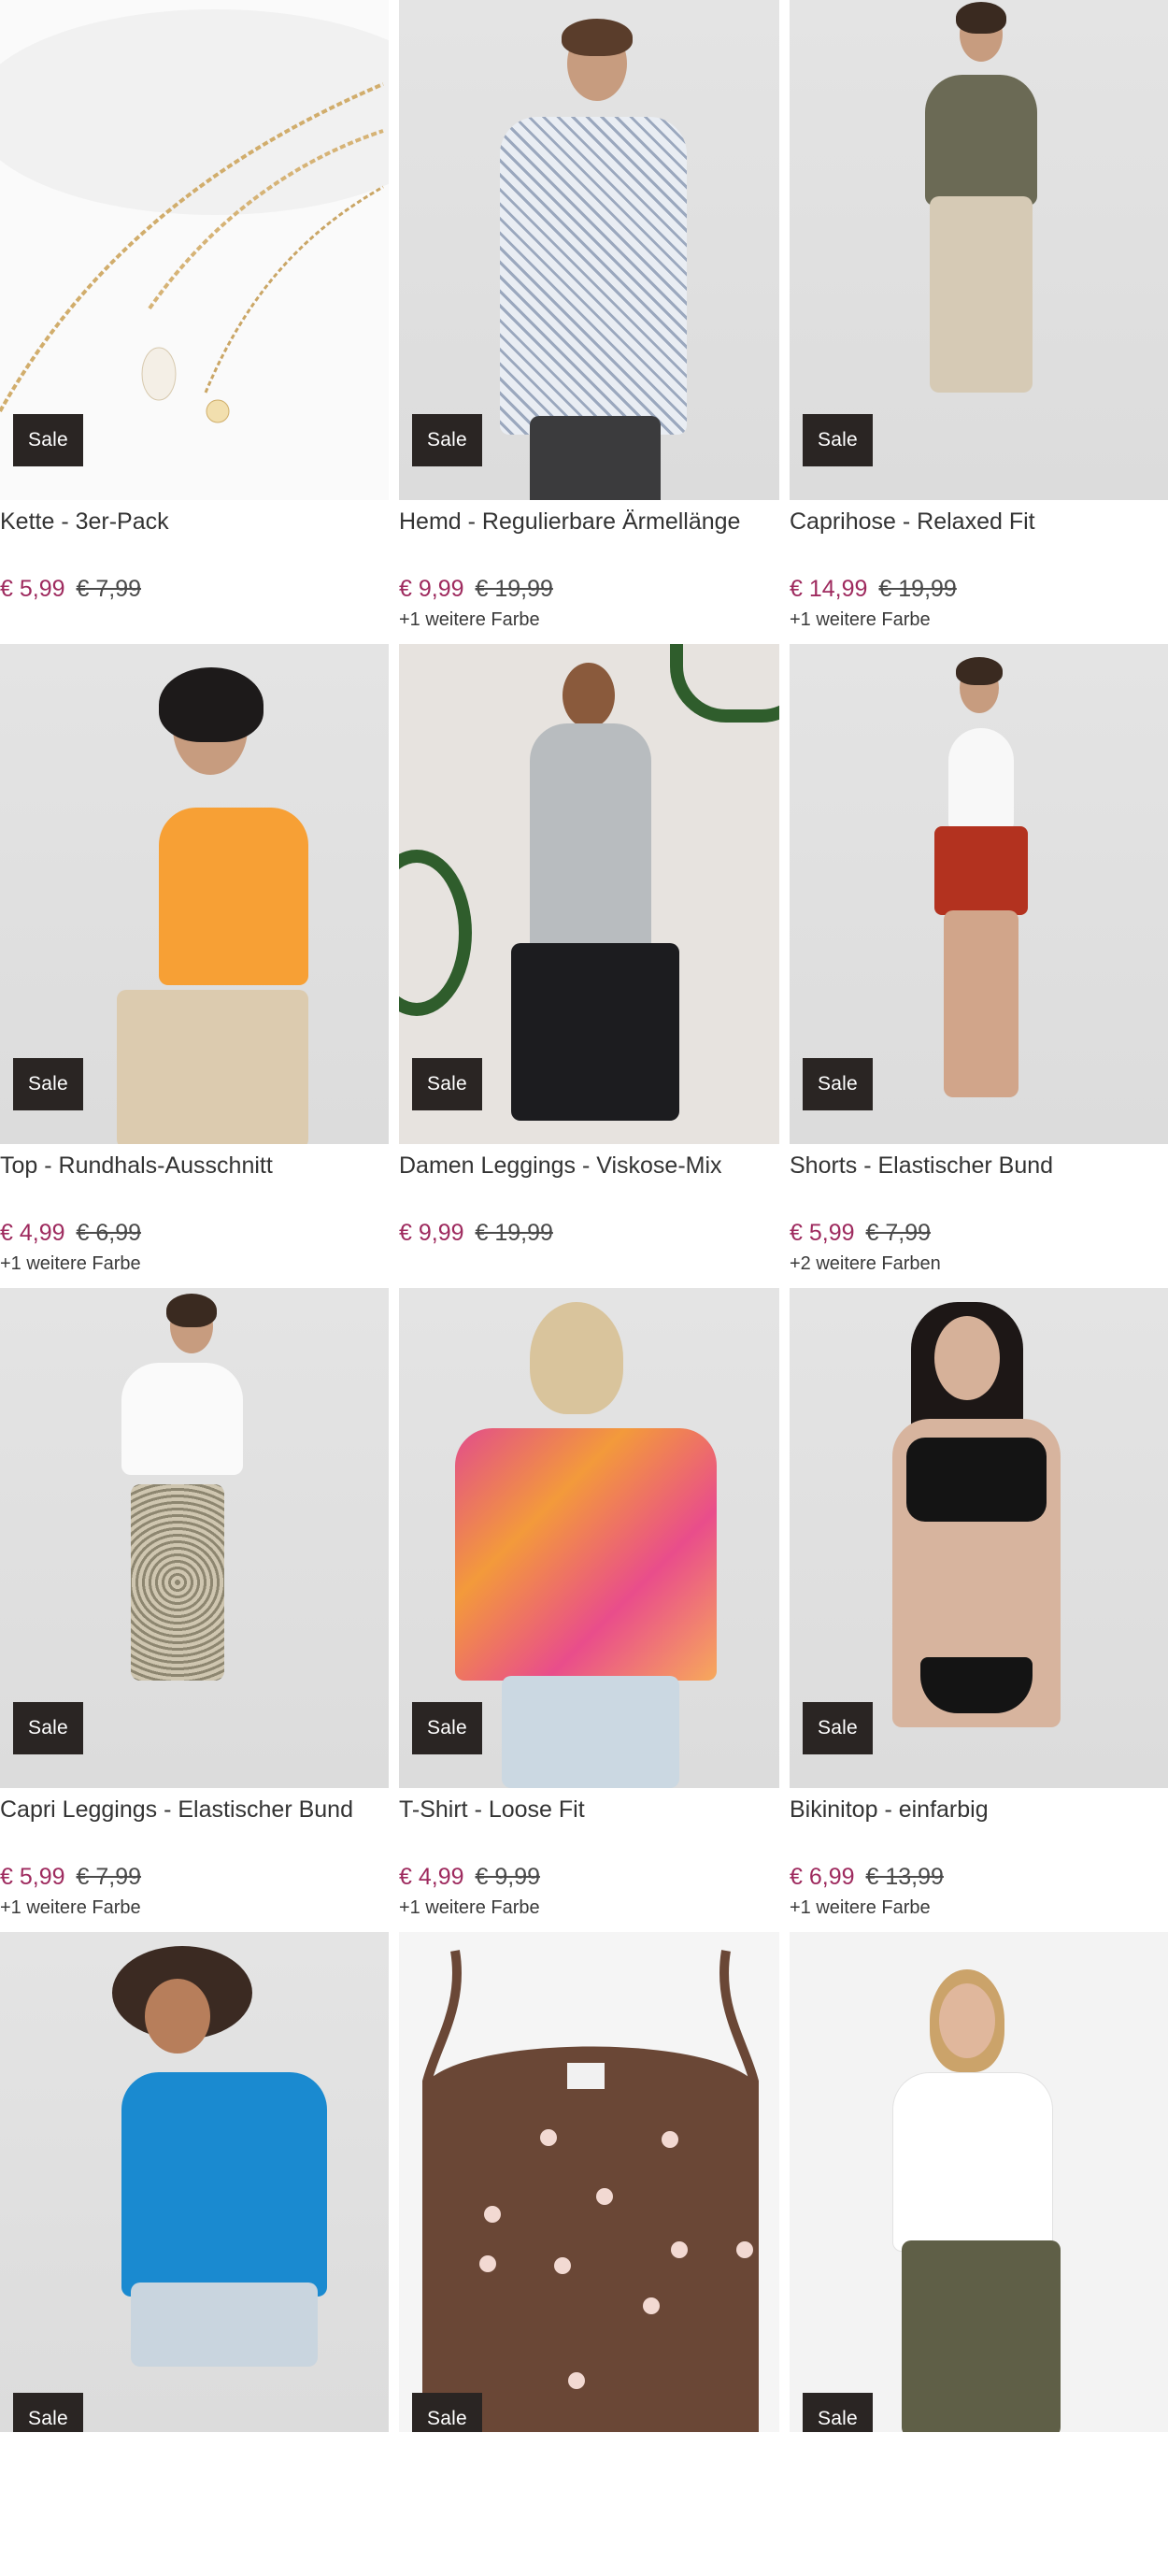  What do you see at coordinates (865, 1263) in the screenshot?
I see `more-colors-label: +2 weitere Farben` at bounding box center [865, 1263].